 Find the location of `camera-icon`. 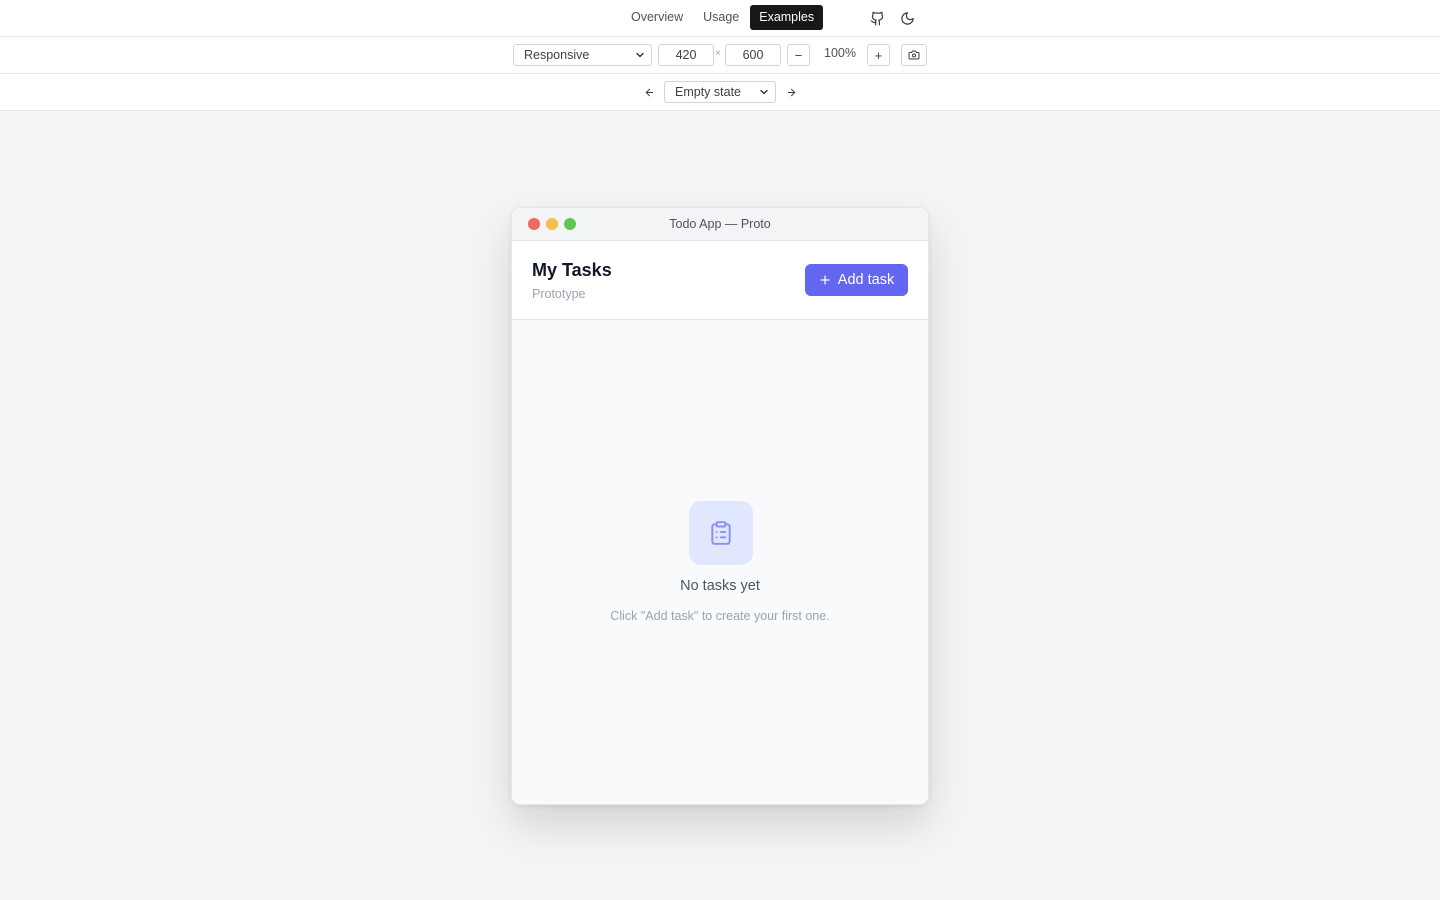

camera-icon is located at coordinates (914, 55).